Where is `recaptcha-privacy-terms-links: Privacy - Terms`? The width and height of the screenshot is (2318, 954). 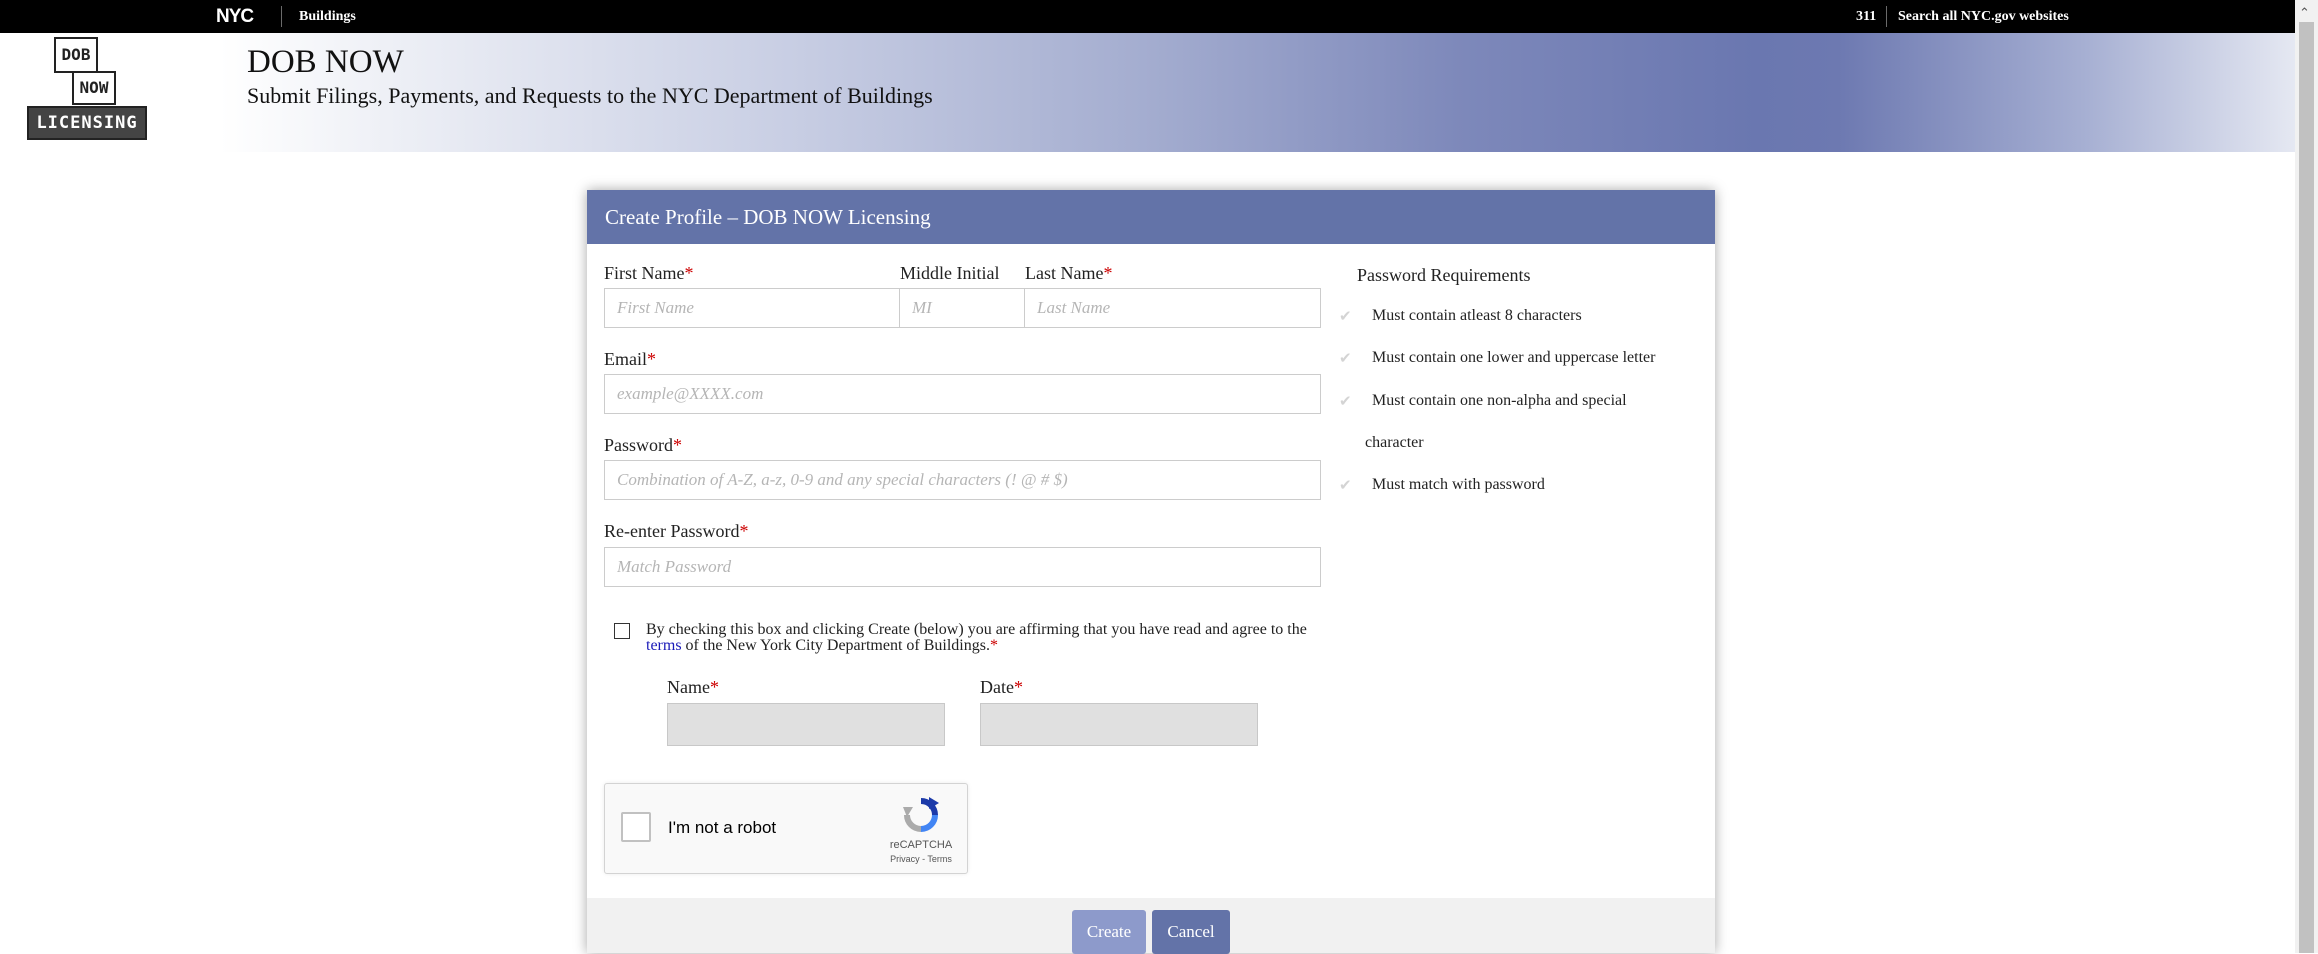 recaptcha-privacy-terms-links: Privacy - Terms is located at coordinates (921, 859).